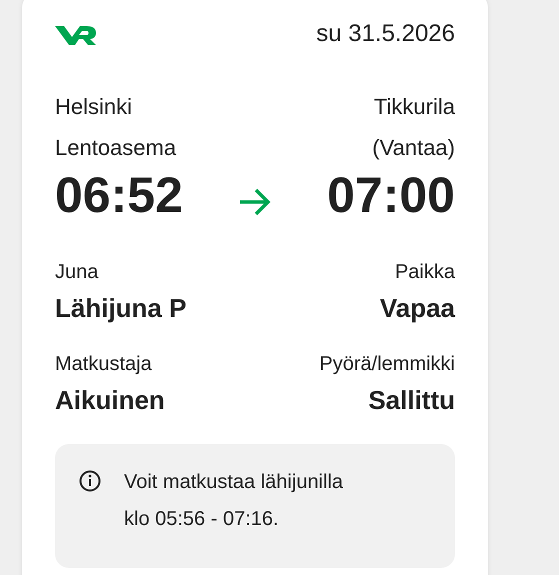 The height and width of the screenshot is (575, 559). Describe the element at coordinates (103, 364) in the screenshot. I see `detail-label: Matkustaja` at that location.